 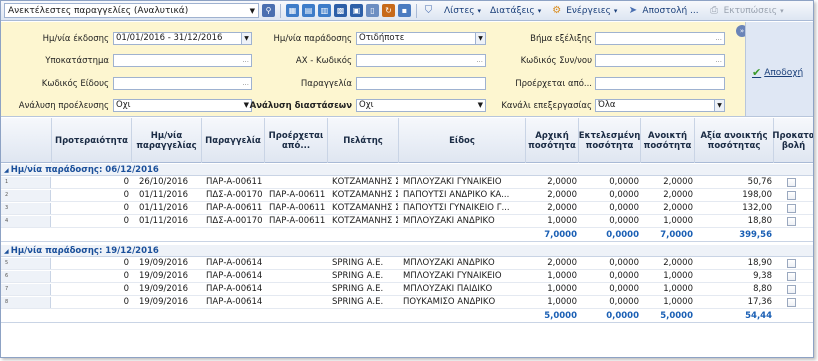 I want to click on total-open: 5,0000, so click(x=676, y=316).